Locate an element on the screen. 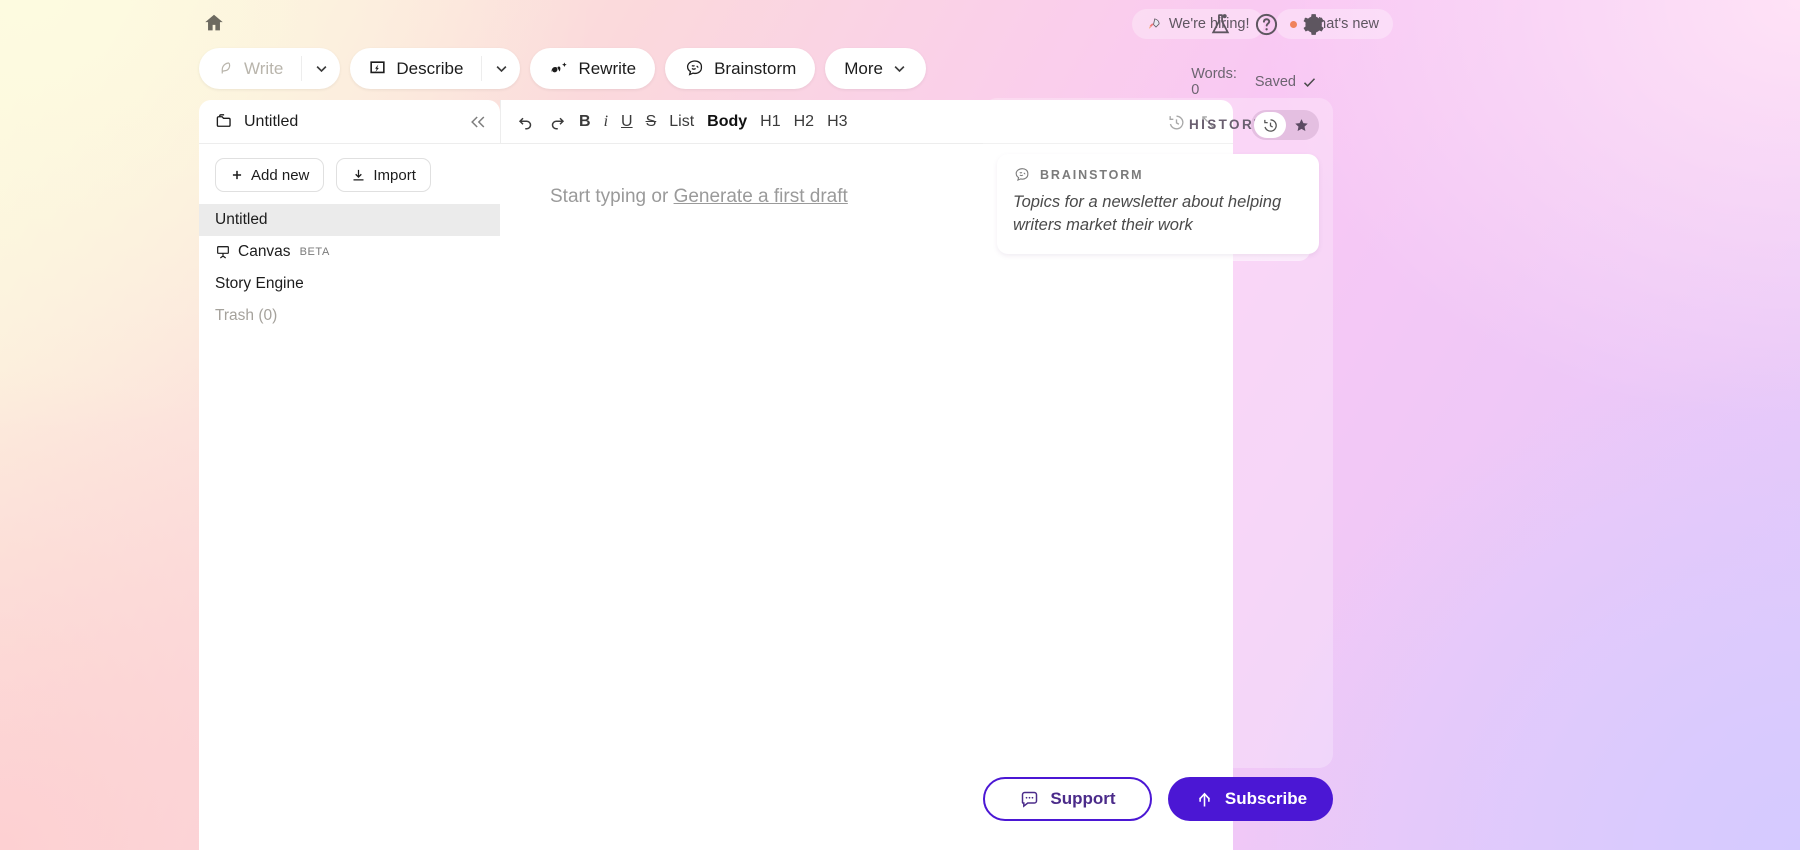 The image size is (1800, 850). describe-icon is located at coordinates (377, 67).